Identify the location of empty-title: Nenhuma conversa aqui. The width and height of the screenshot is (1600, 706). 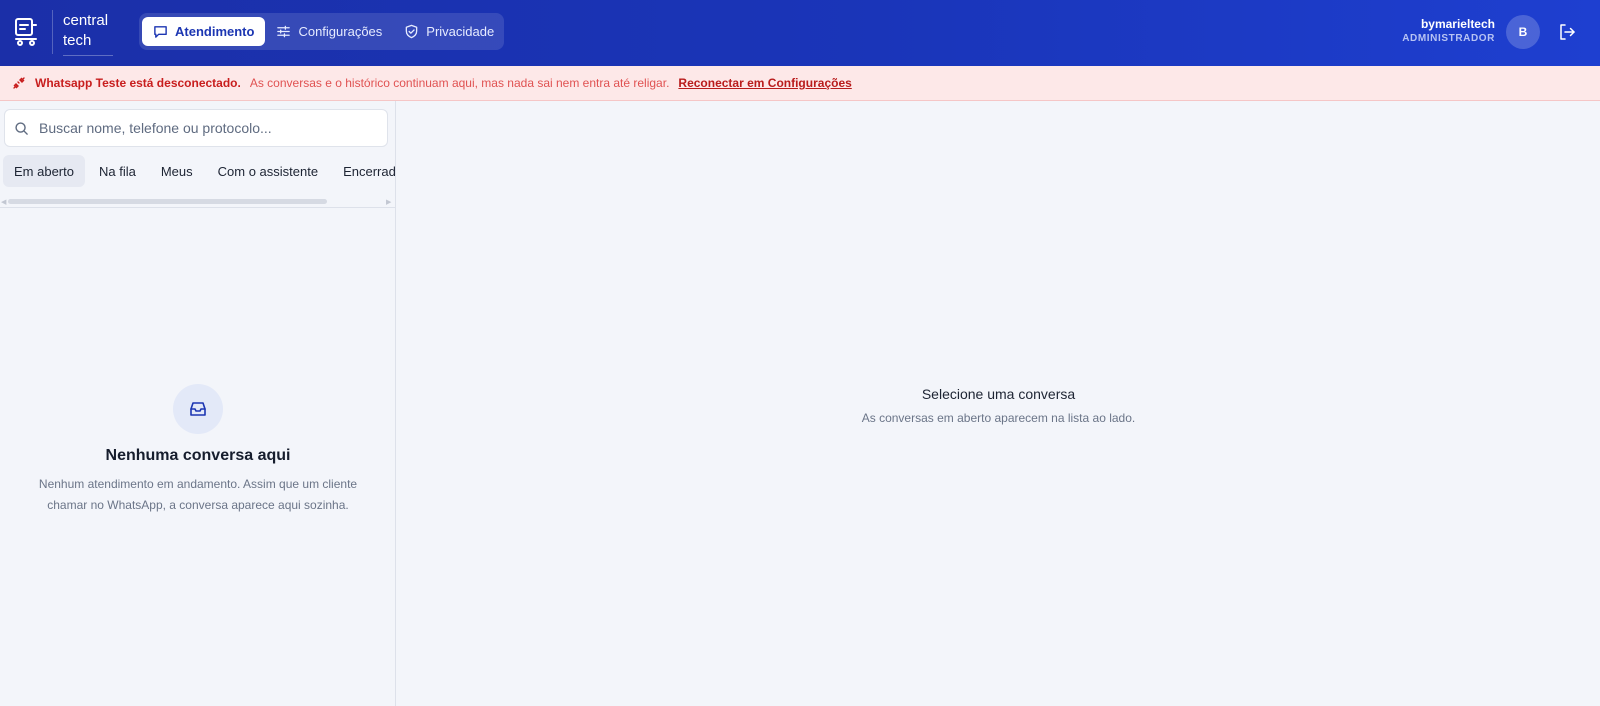
(198, 455).